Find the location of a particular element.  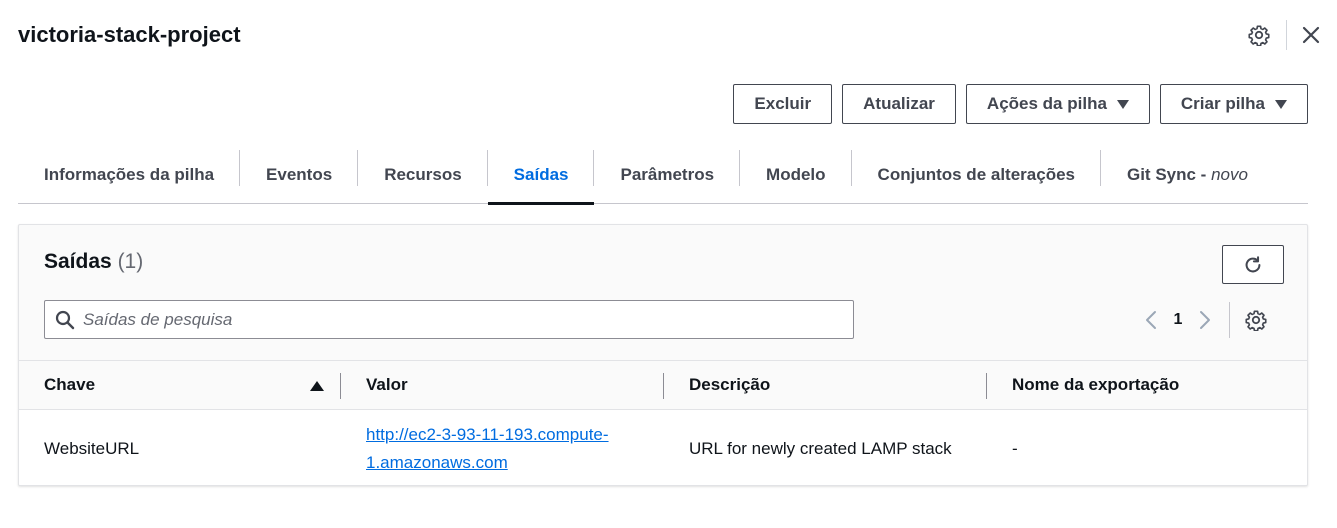

cell-export-name: - is located at coordinates (1015, 448).